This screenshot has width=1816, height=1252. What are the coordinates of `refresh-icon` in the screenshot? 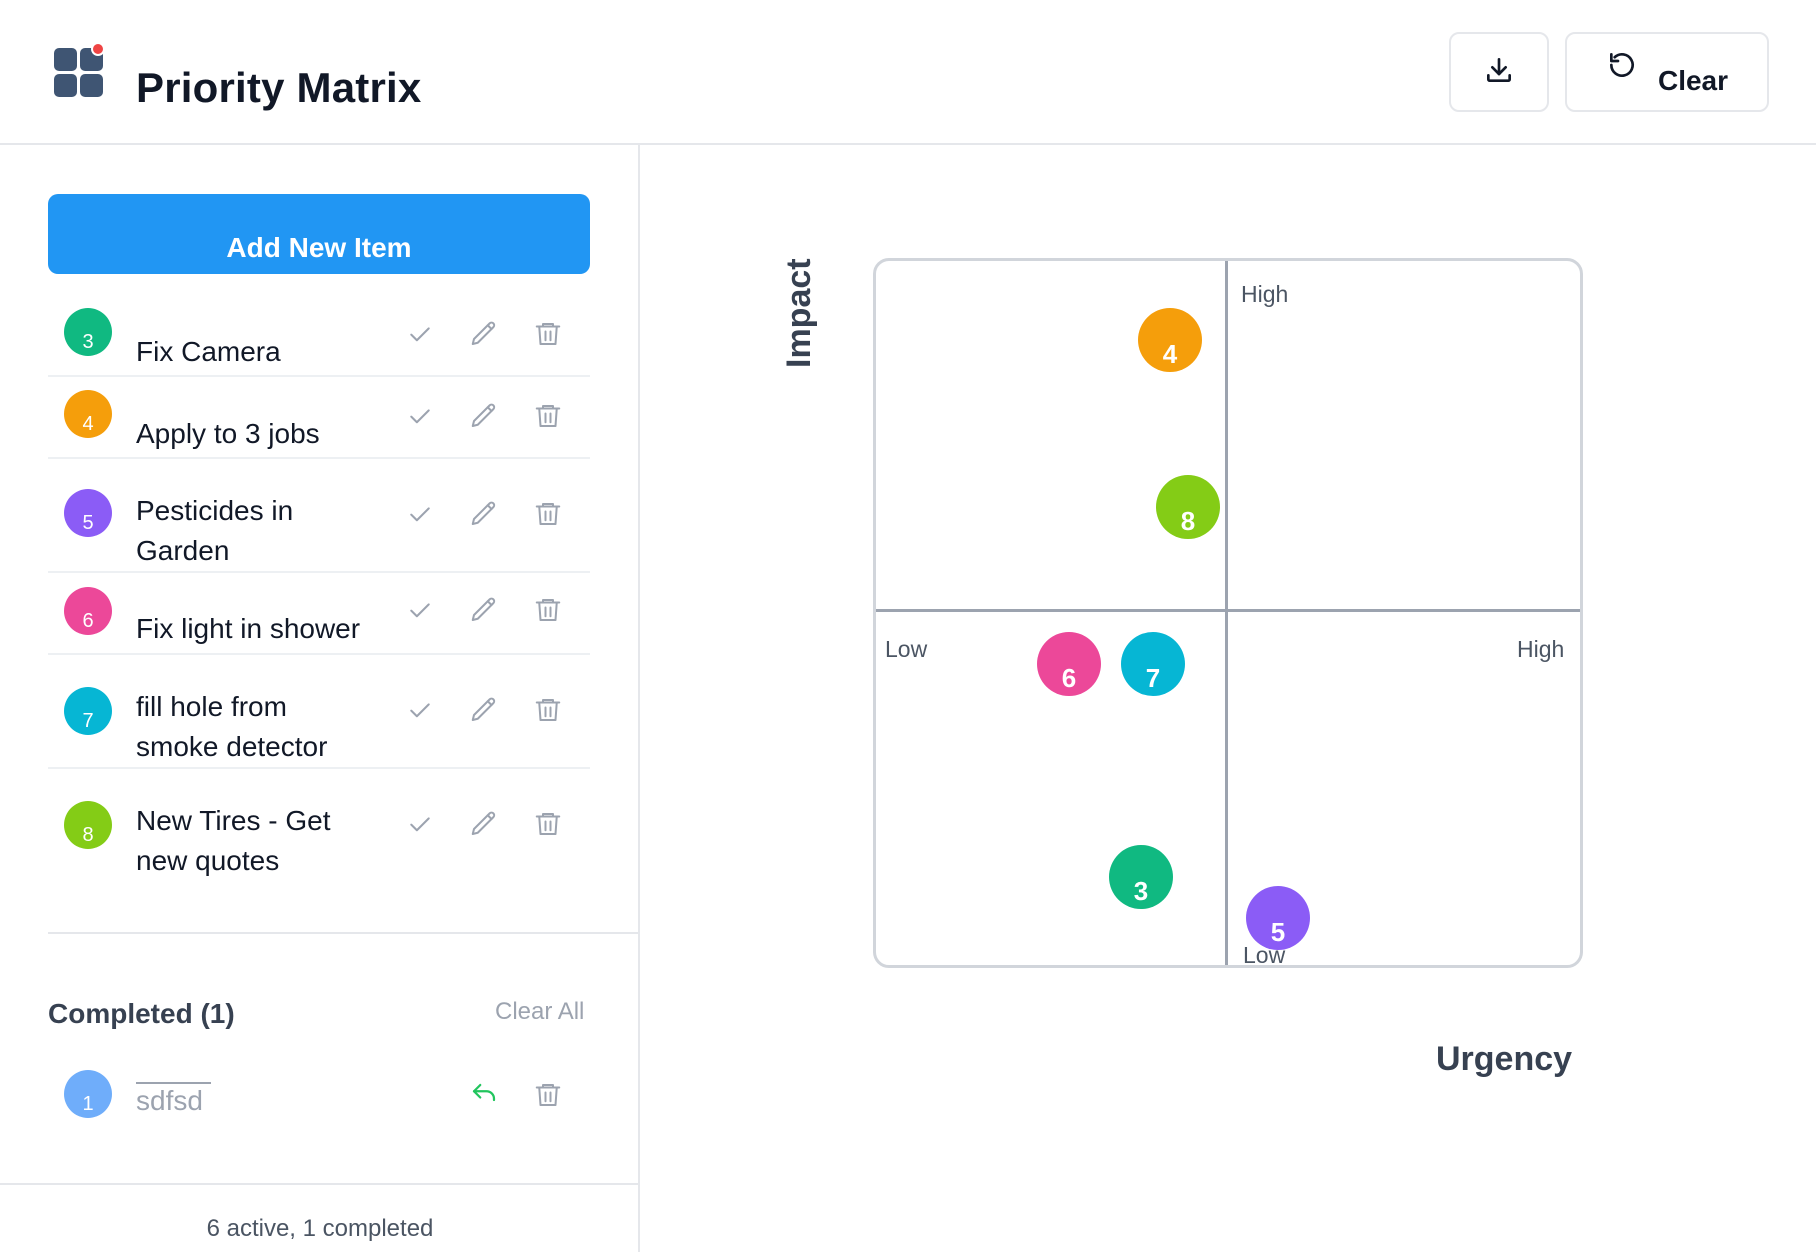 It's located at (1622, 67).